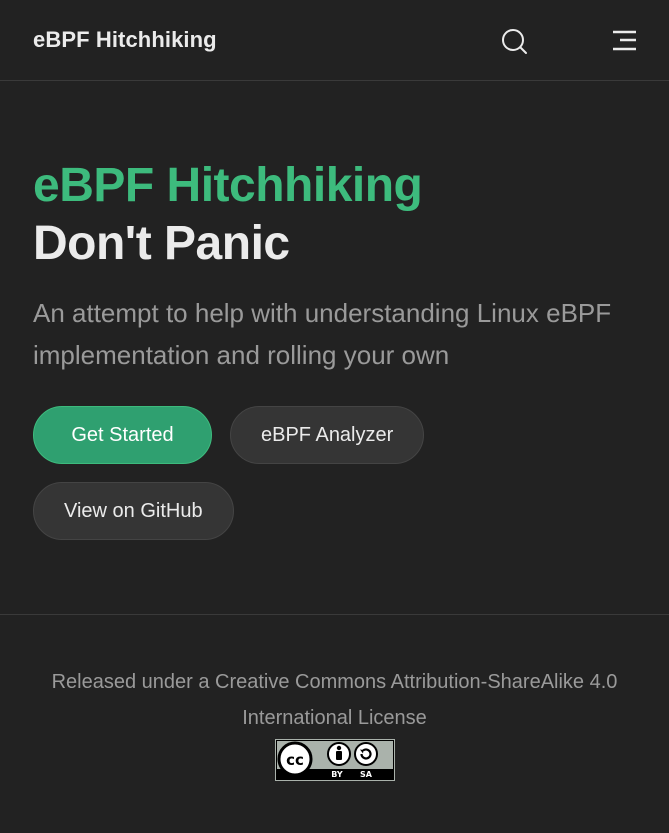  Describe the element at coordinates (337, 774) in the screenshot. I see `badge-by-label: BY` at that location.